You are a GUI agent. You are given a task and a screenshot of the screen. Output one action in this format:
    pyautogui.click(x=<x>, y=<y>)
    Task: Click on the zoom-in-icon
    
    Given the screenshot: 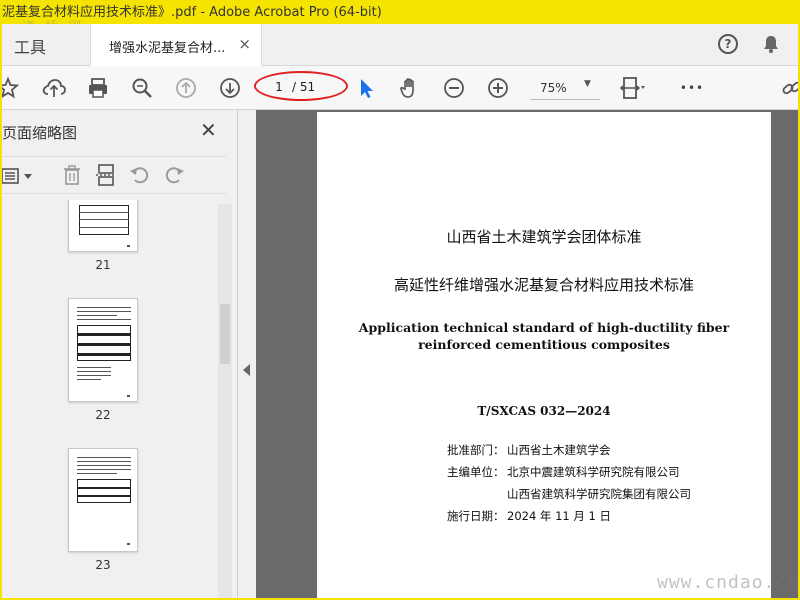 What is the action you would take?
    pyautogui.click(x=498, y=88)
    